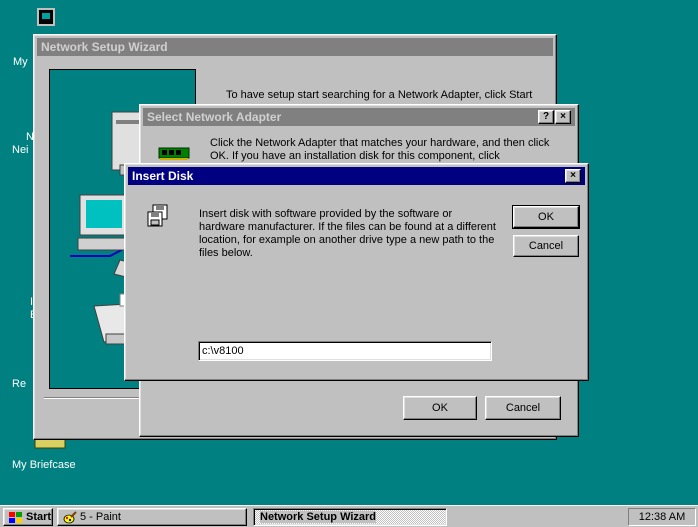 The width and height of the screenshot is (698, 527). Describe the element at coordinates (158, 216) in the screenshot. I see `disk-icon` at that location.